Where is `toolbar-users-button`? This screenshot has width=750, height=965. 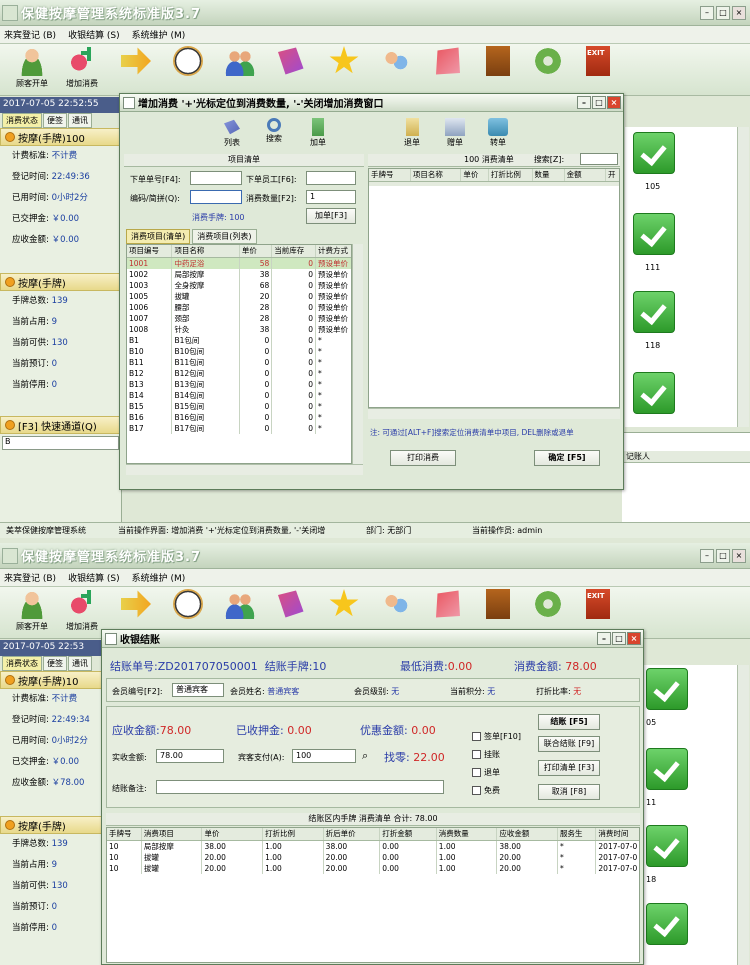
toolbar-users-button is located at coordinates (240, 604).